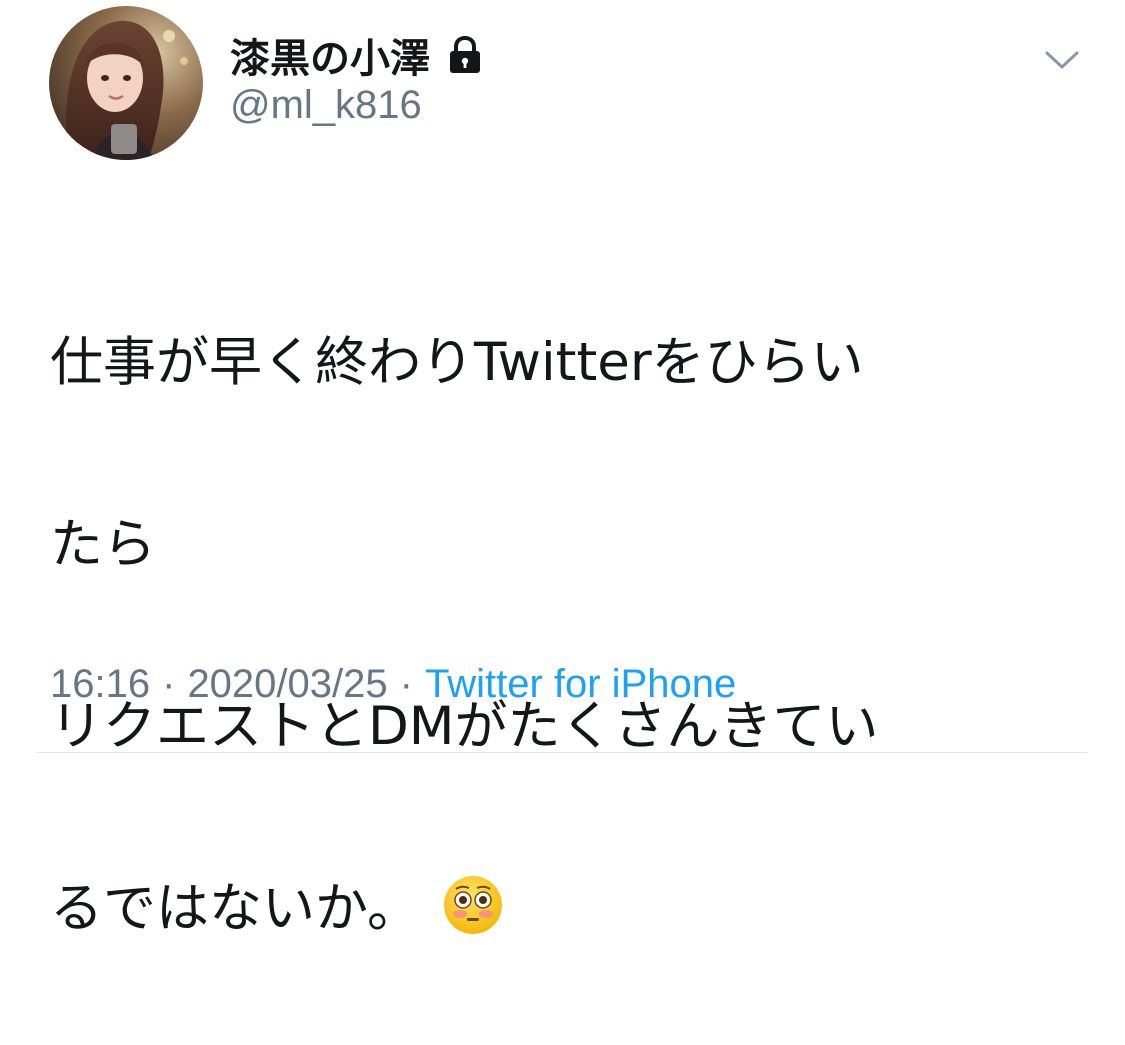 Image resolution: width=1125 pixels, height=1045 pixels. What do you see at coordinates (326, 105) in the screenshot?
I see `user-handle: @ml_k816` at bounding box center [326, 105].